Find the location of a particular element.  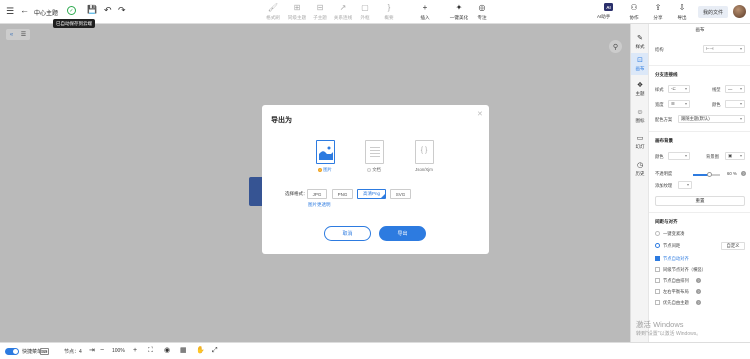

tab-slides: ▭ 幻灯 is located at coordinates (640, 142).